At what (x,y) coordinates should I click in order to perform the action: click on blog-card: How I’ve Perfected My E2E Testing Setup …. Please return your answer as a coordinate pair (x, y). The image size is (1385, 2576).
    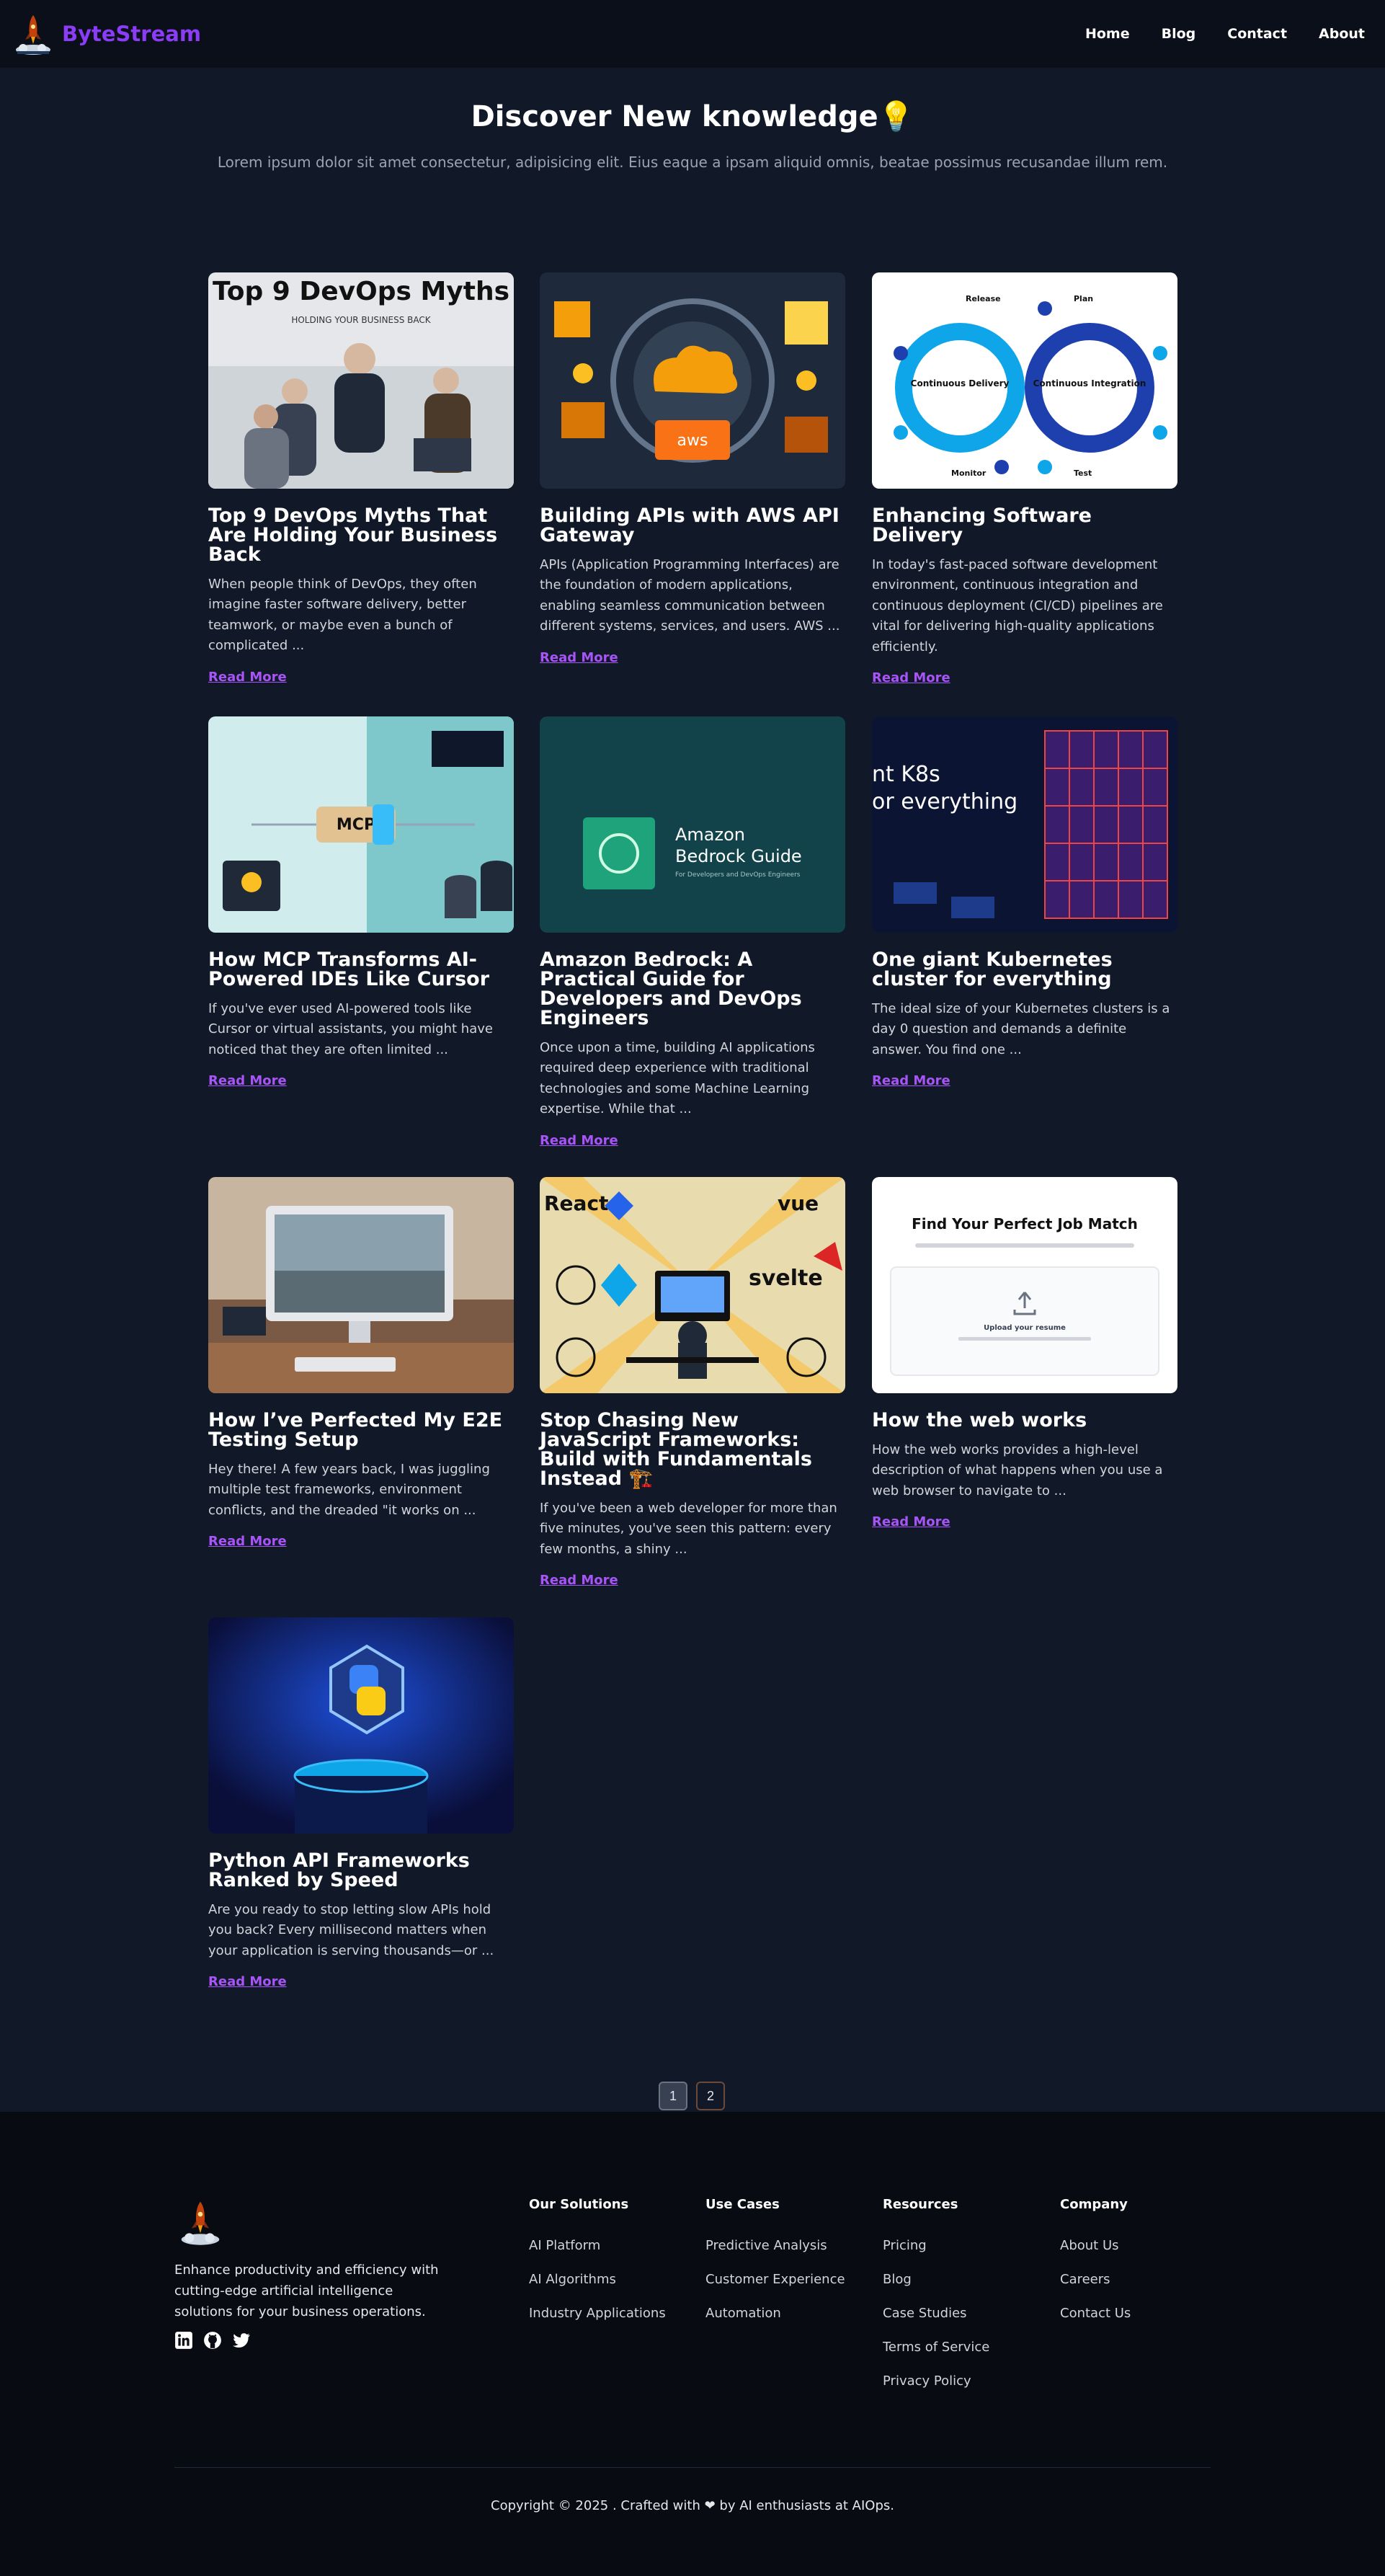
    Looking at the image, I should click on (361, 1363).